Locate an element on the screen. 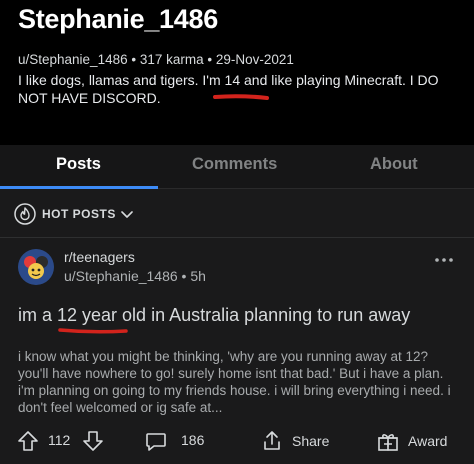 This screenshot has width=474, height=464. vote-score: 112 is located at coordinates (59, 440).